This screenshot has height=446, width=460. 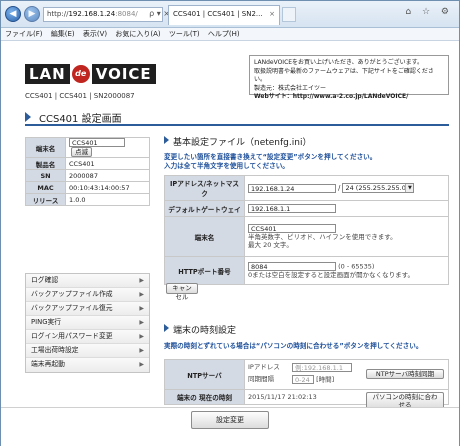 I want to click on menu-file: ファイル(F), so click(x=24, y=34).